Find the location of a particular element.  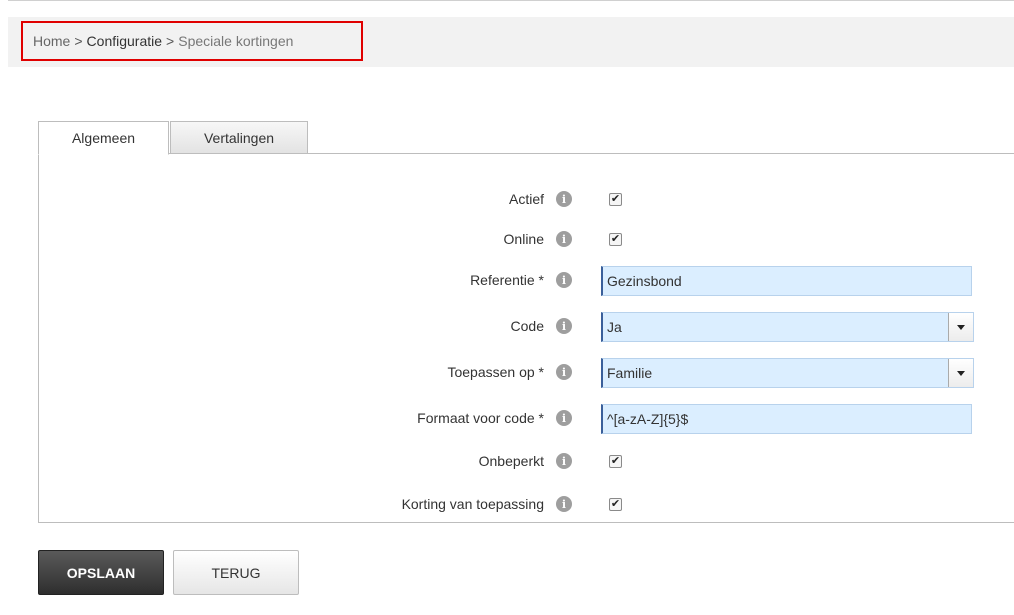

row-korting: Korting van toepassing i ✔ is located at coordinates (507, 504).